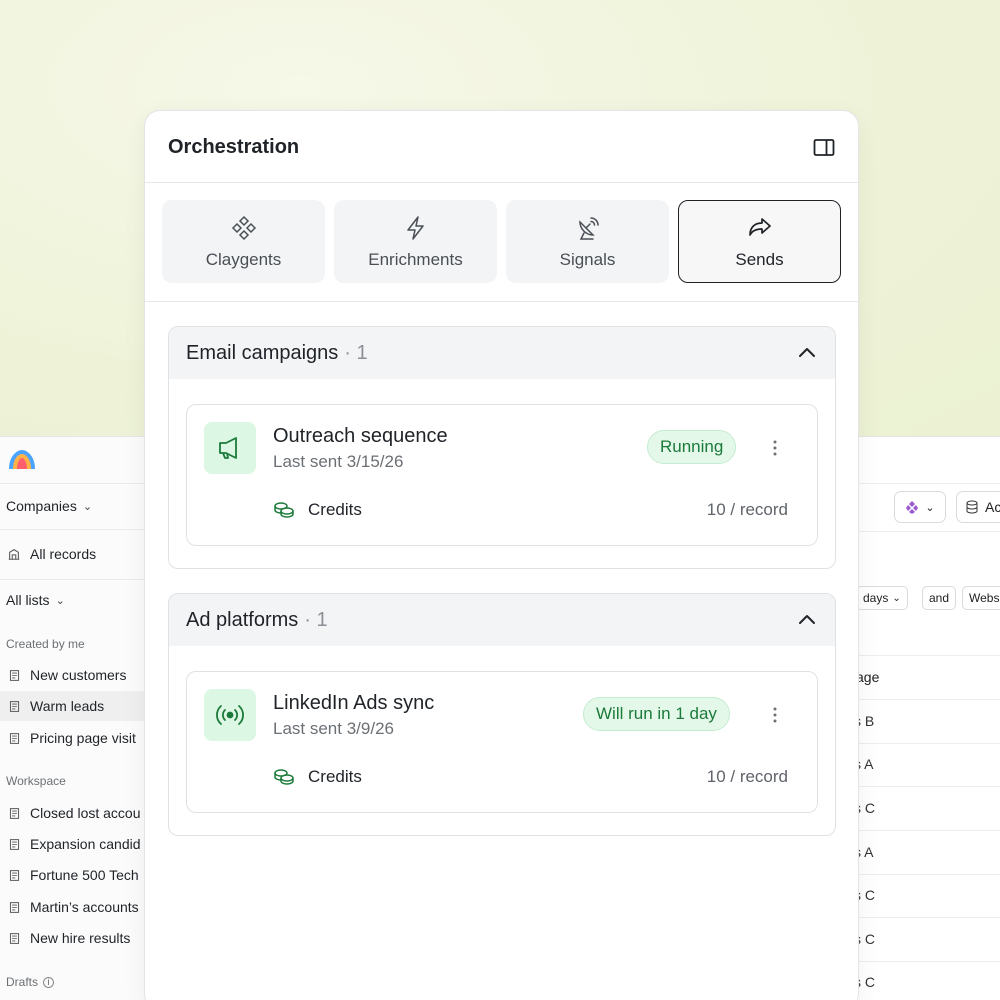 Image resolution: width=1000 pixels, height=1000 pixels. Describe the element at coordinates (415, 227) in the screenshot. I see `lightning-icon` at that location.